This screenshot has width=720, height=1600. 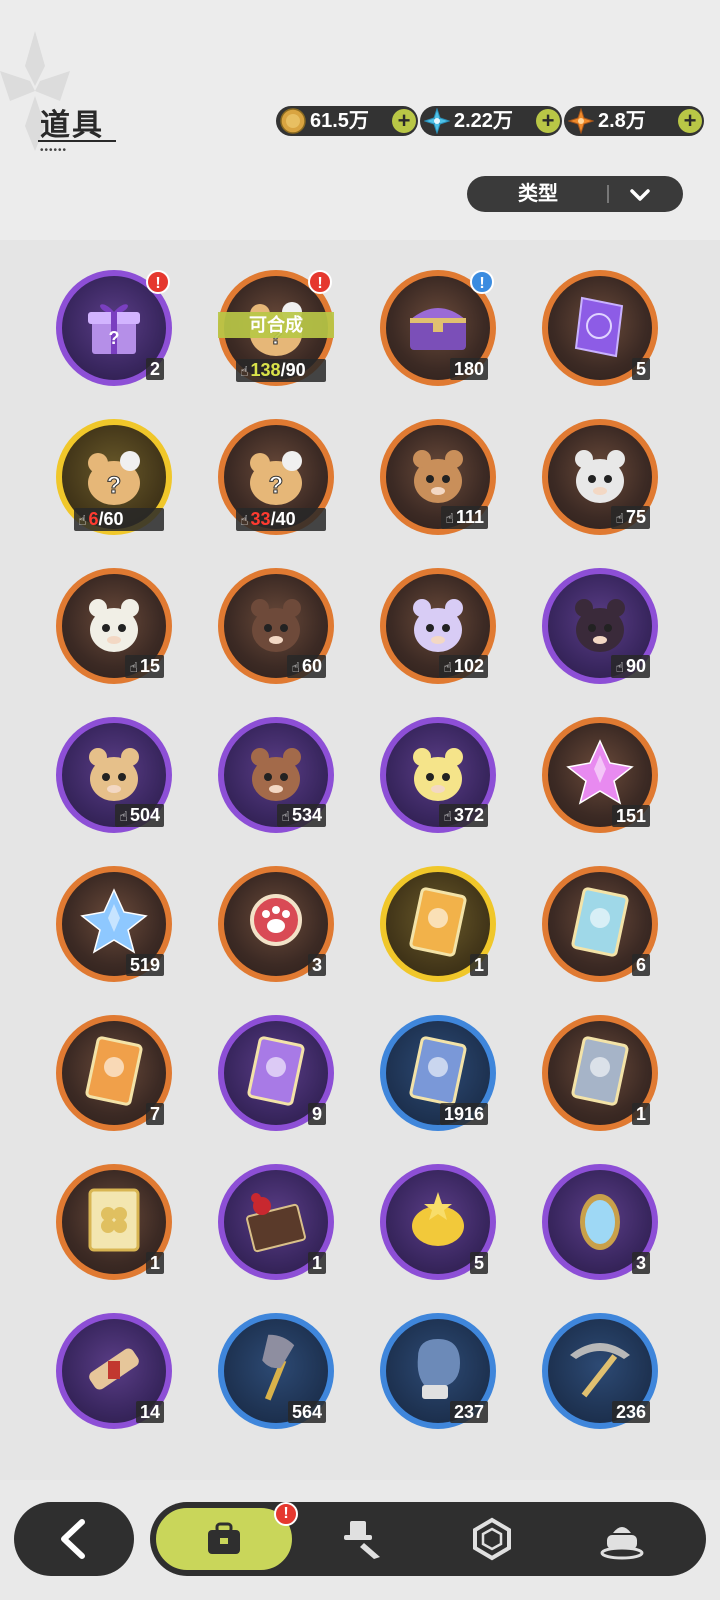 What do you see at coordinates (600, 1371) in the screenshot?
I see `item-slot: 236` at bounding box center [600, 1371].